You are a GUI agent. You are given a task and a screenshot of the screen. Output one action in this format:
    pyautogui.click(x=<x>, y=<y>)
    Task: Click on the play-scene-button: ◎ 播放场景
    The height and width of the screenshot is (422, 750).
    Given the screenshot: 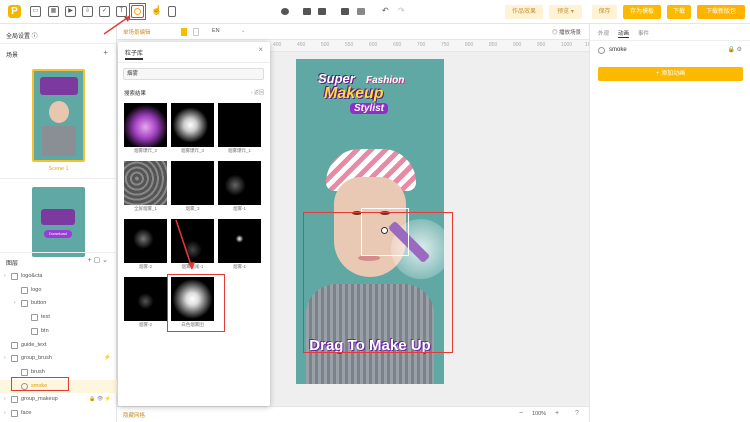 What is the action you would take?
    pyautogui.click(x=566, y=32)
    